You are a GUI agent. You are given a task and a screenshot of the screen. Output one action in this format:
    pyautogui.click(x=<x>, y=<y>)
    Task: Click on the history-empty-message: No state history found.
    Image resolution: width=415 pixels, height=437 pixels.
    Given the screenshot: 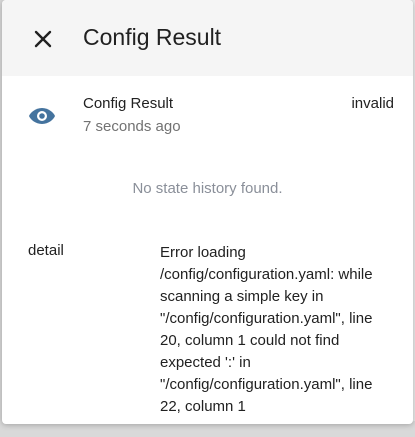 What is the action you would take?
    pyautogui.click(x=207, y=188)
    